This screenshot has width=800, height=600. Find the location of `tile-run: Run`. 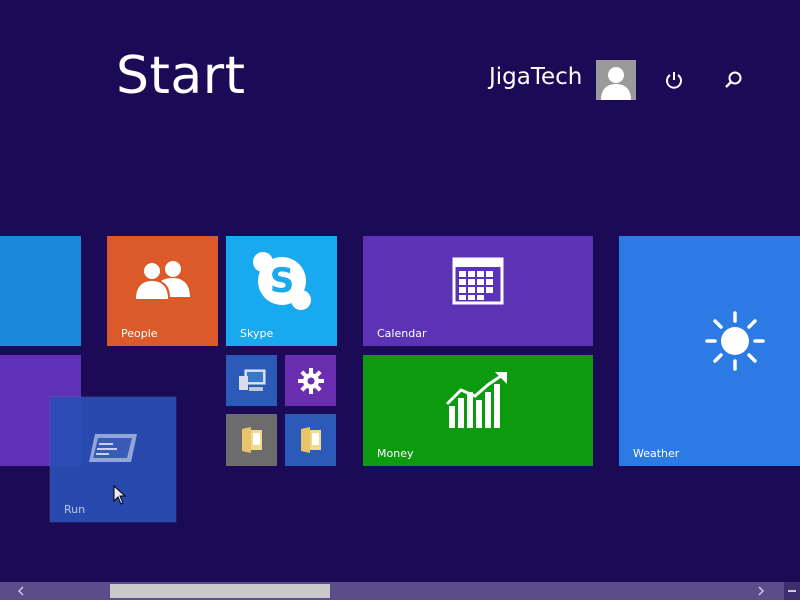

tile-run: Run is located at coordinates (113, 459).